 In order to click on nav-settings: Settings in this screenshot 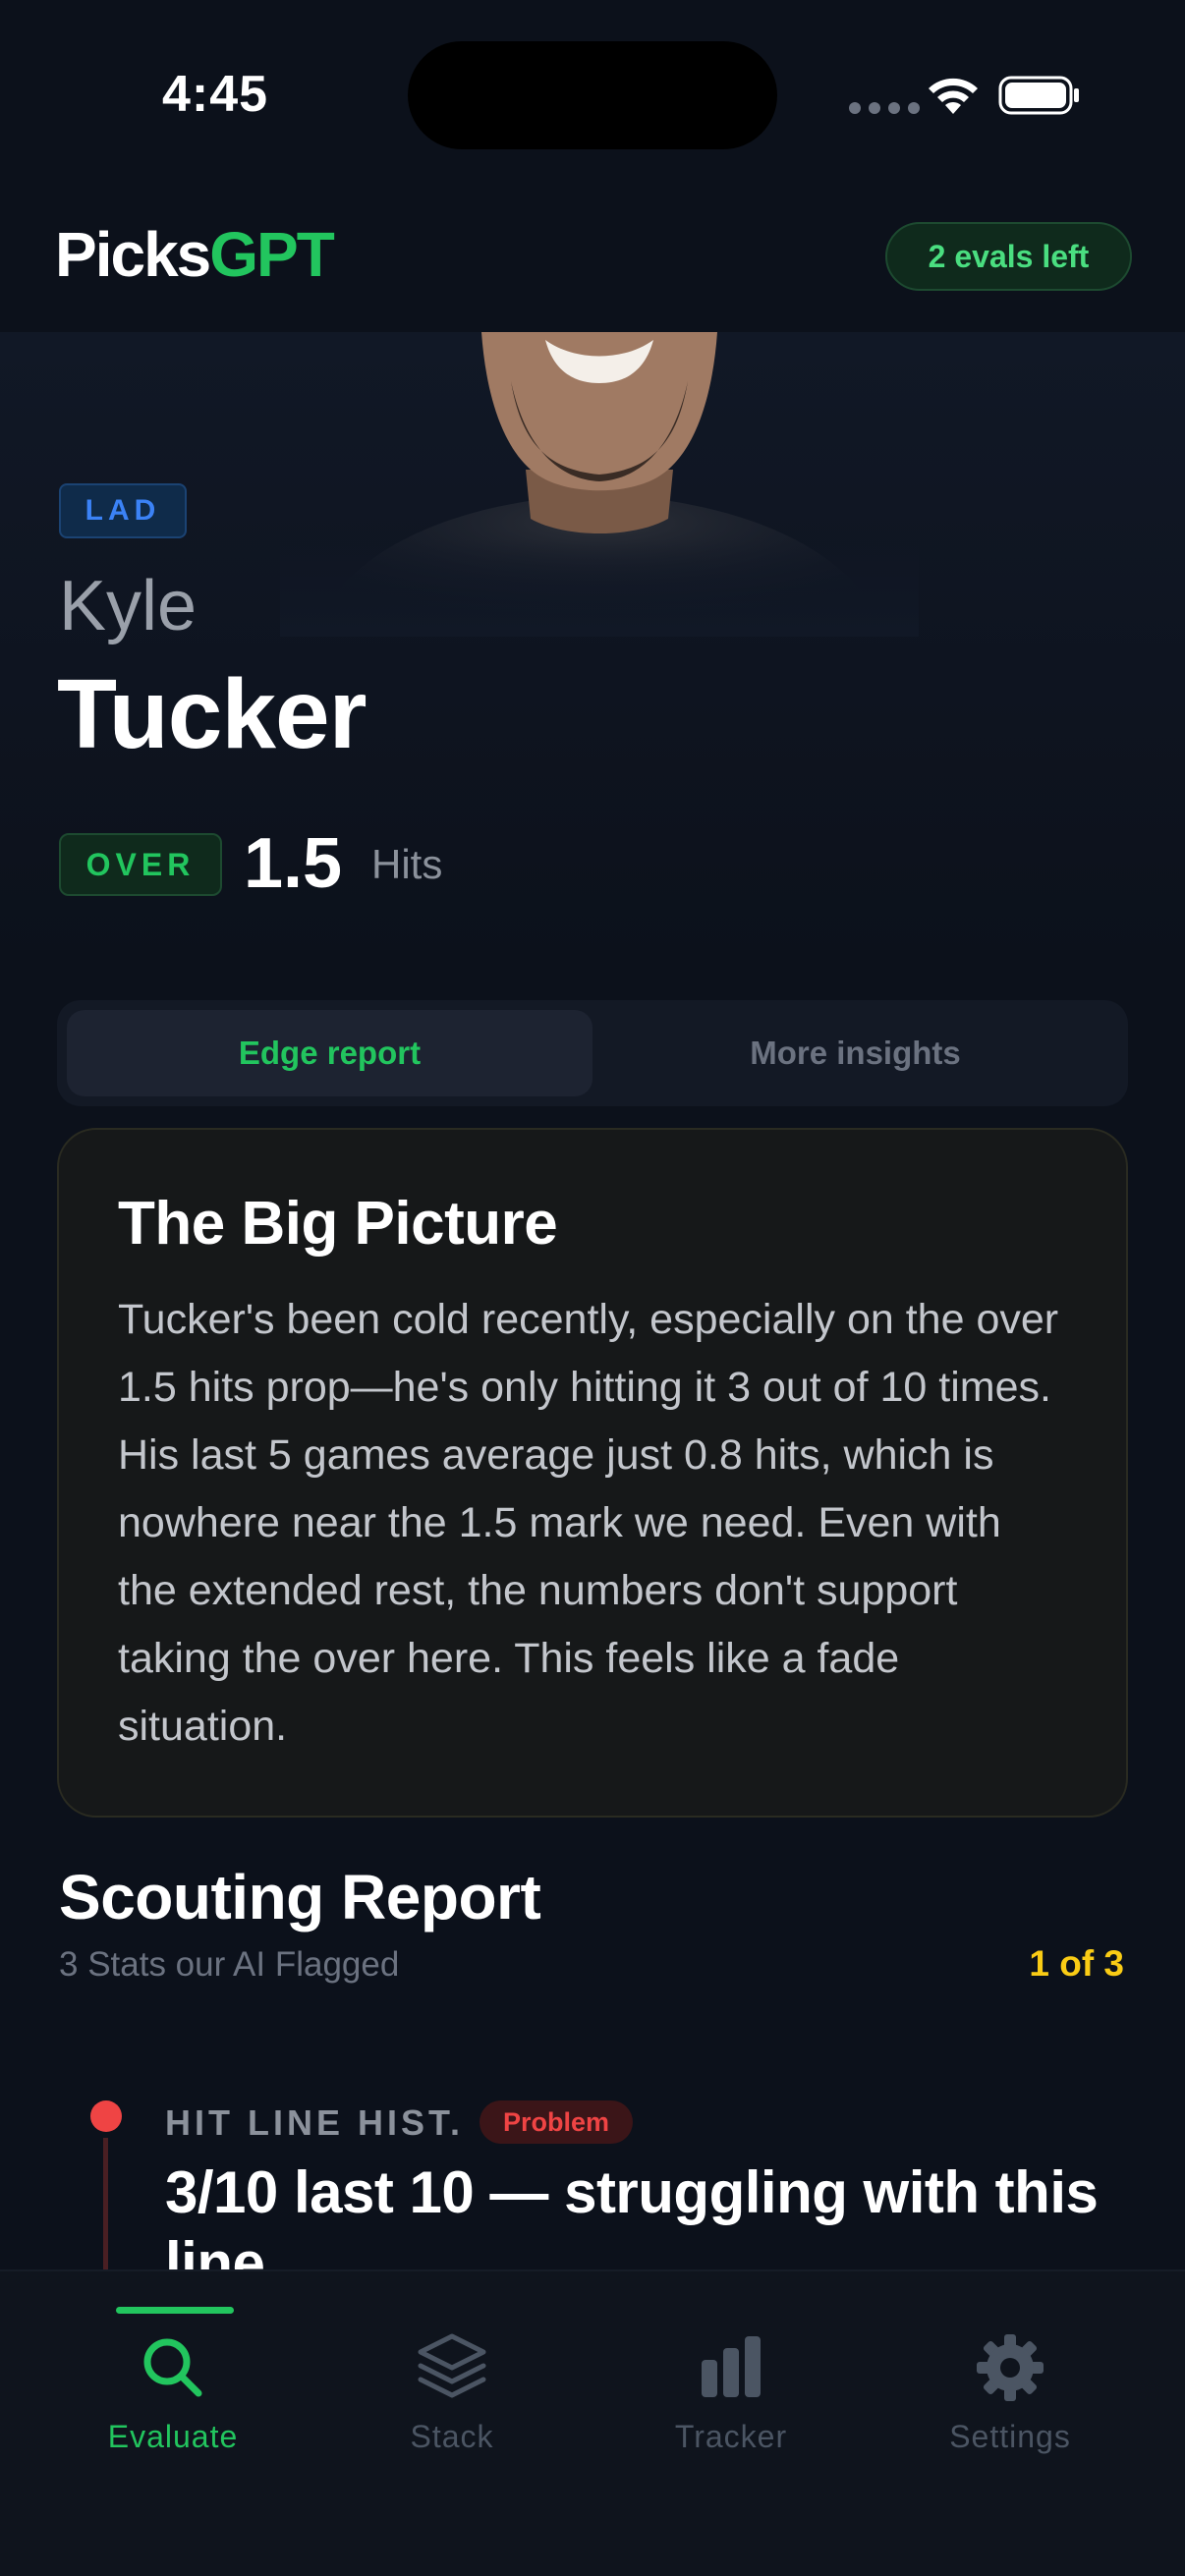, I will do `click(1010, 2392)`.